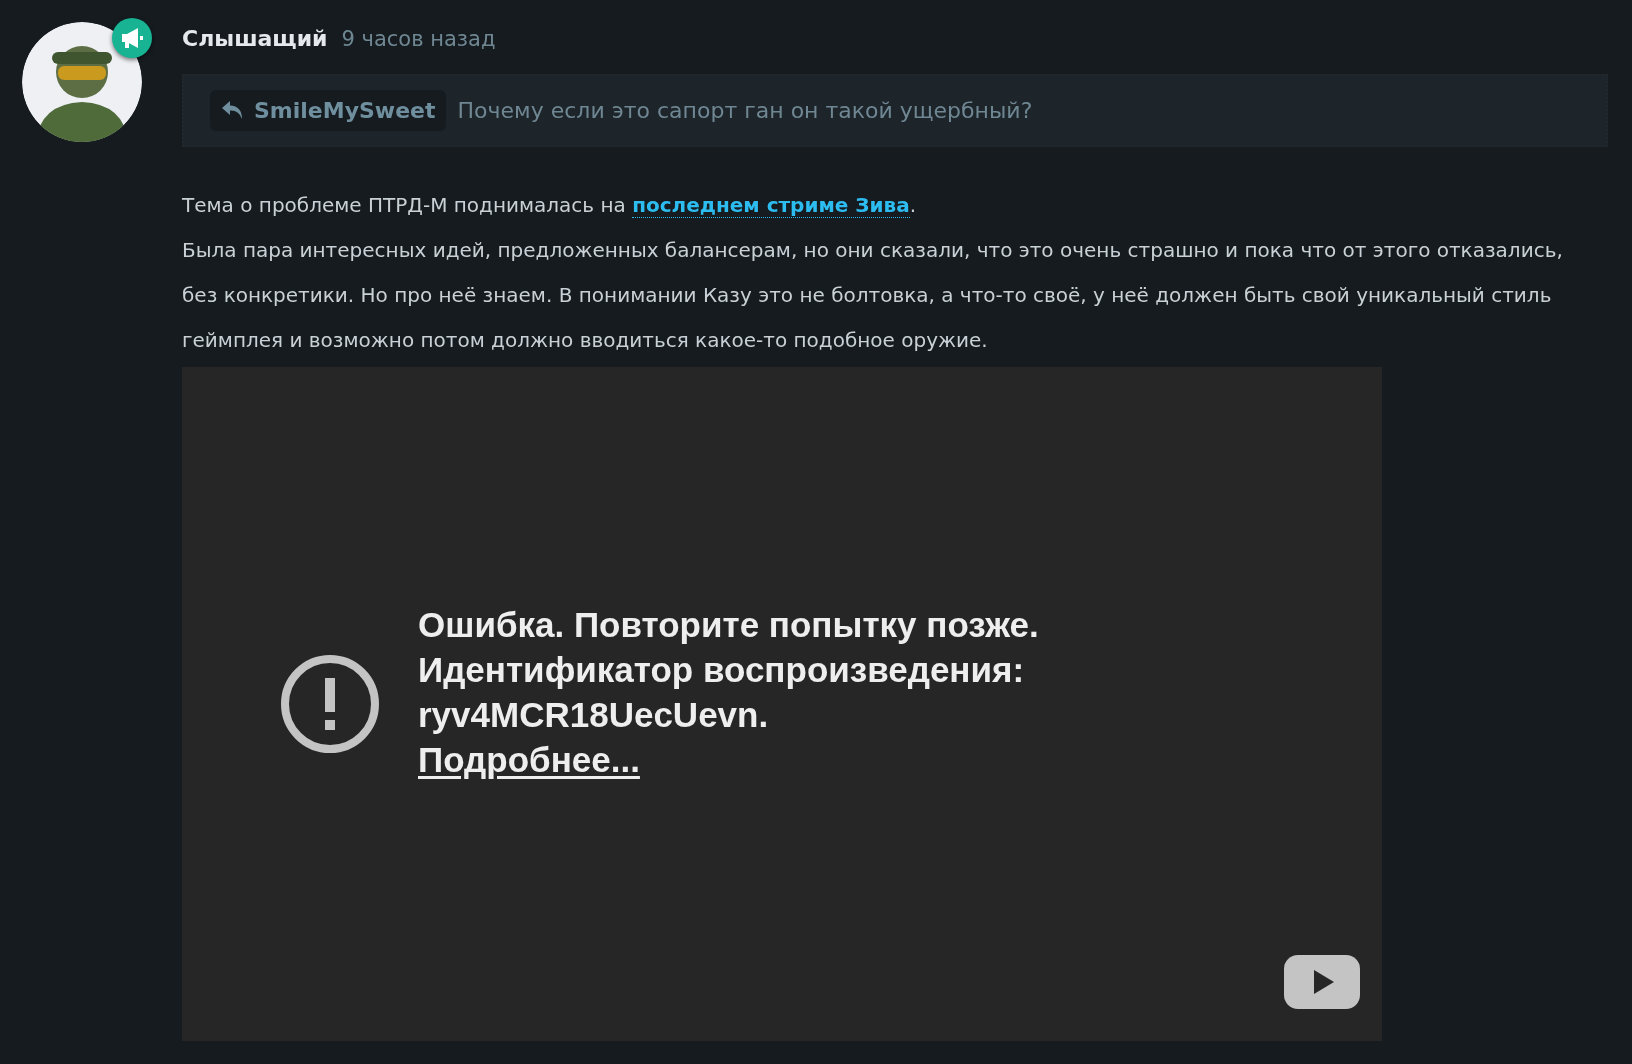 The image size is (1632, 1064). I want to click on author-name: Слышащий, so click(255, 38).